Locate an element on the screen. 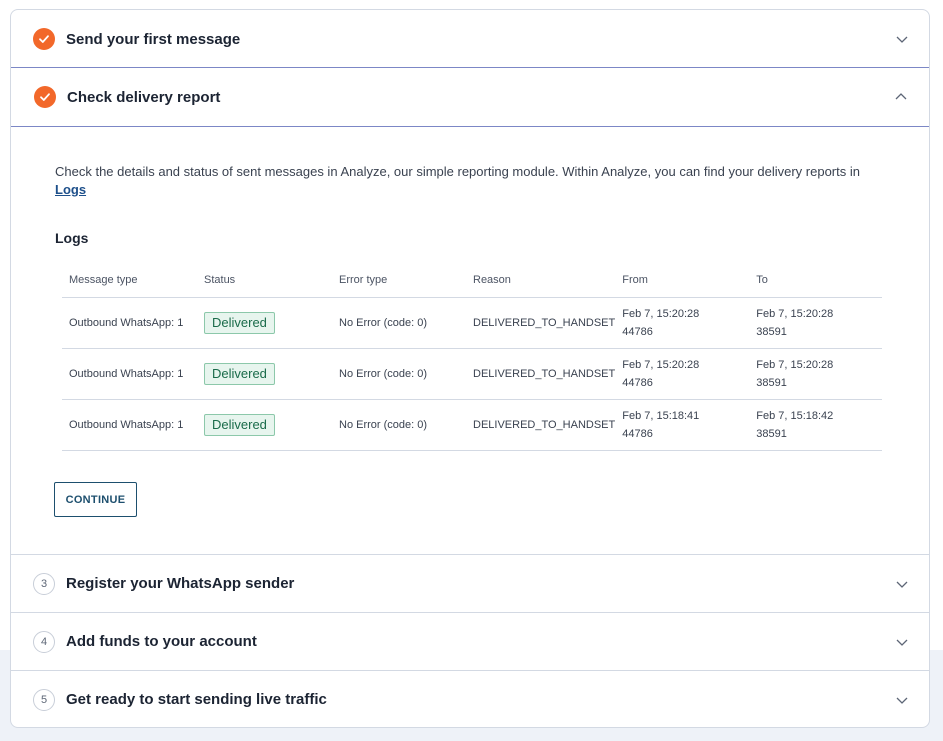 This screenshot has width=943, height=741. step-title: Send your first message is located at coordinates (153, 39).